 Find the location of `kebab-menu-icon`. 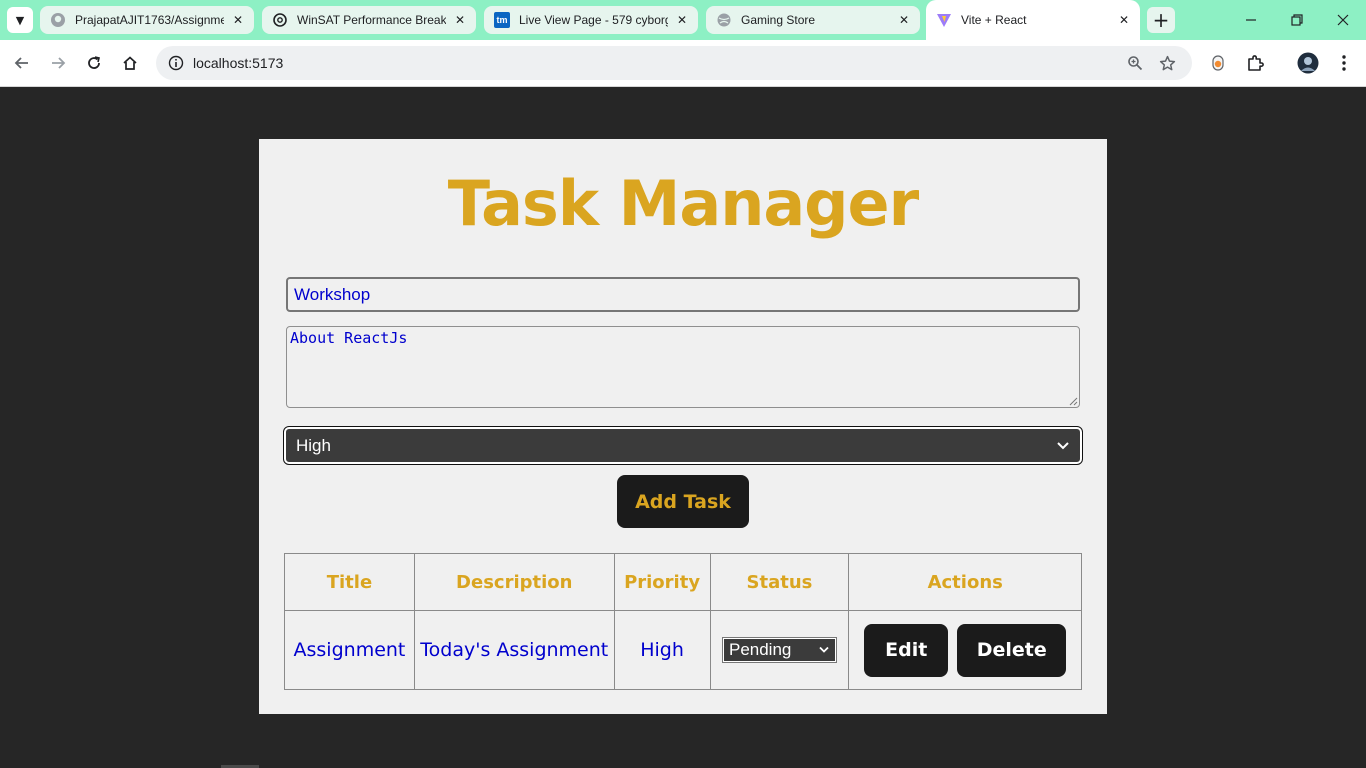

kebab-menu-icon is located at coordinates (1344, 63).